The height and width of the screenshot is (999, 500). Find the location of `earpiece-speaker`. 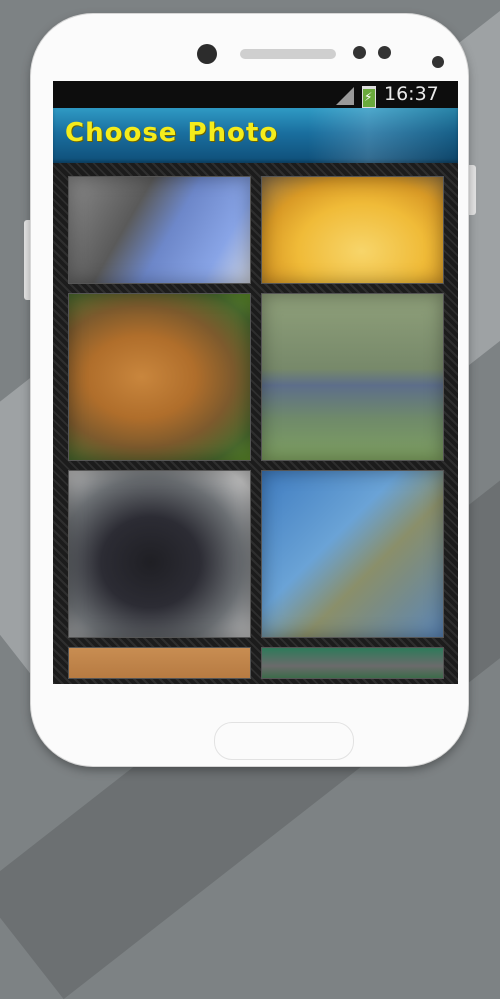

earpiece-speaker is located at coordinates (288, 54).